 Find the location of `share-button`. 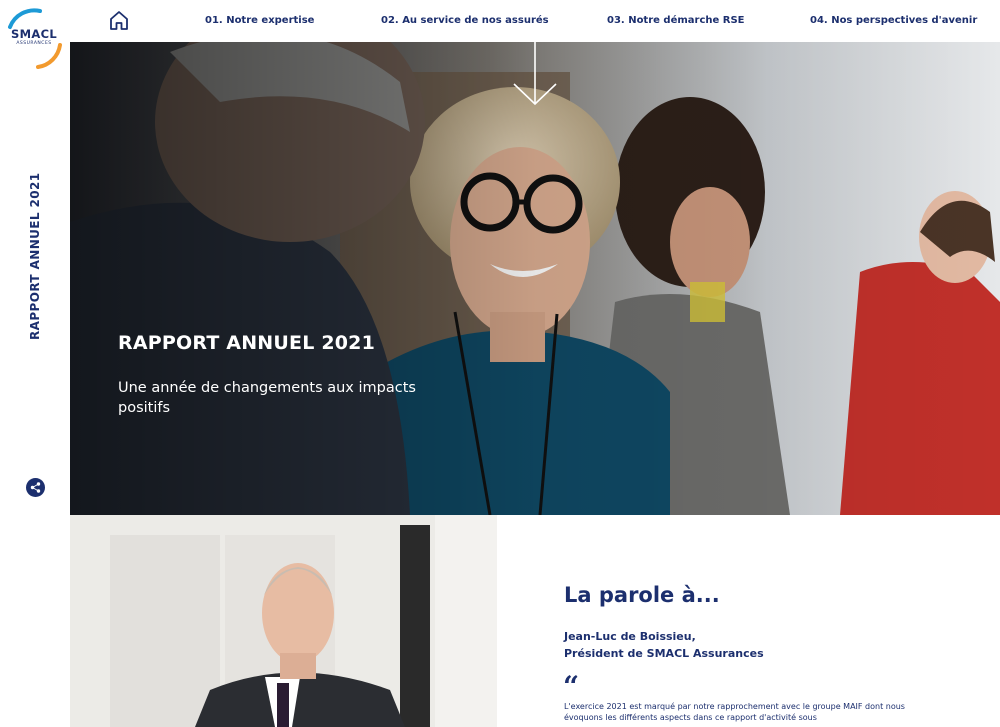

share-button is located at coordinates (35, 487).